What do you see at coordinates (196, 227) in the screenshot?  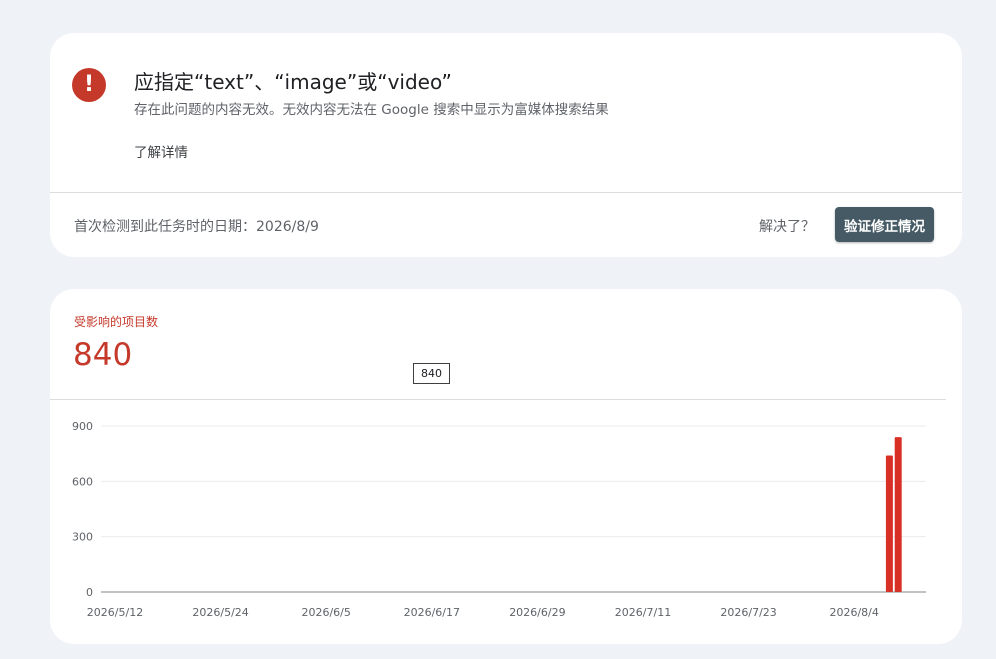 I see `first-detected-date: 首次检测到此任务时的日期：2026/8/9` at bounding box center [196, 227].